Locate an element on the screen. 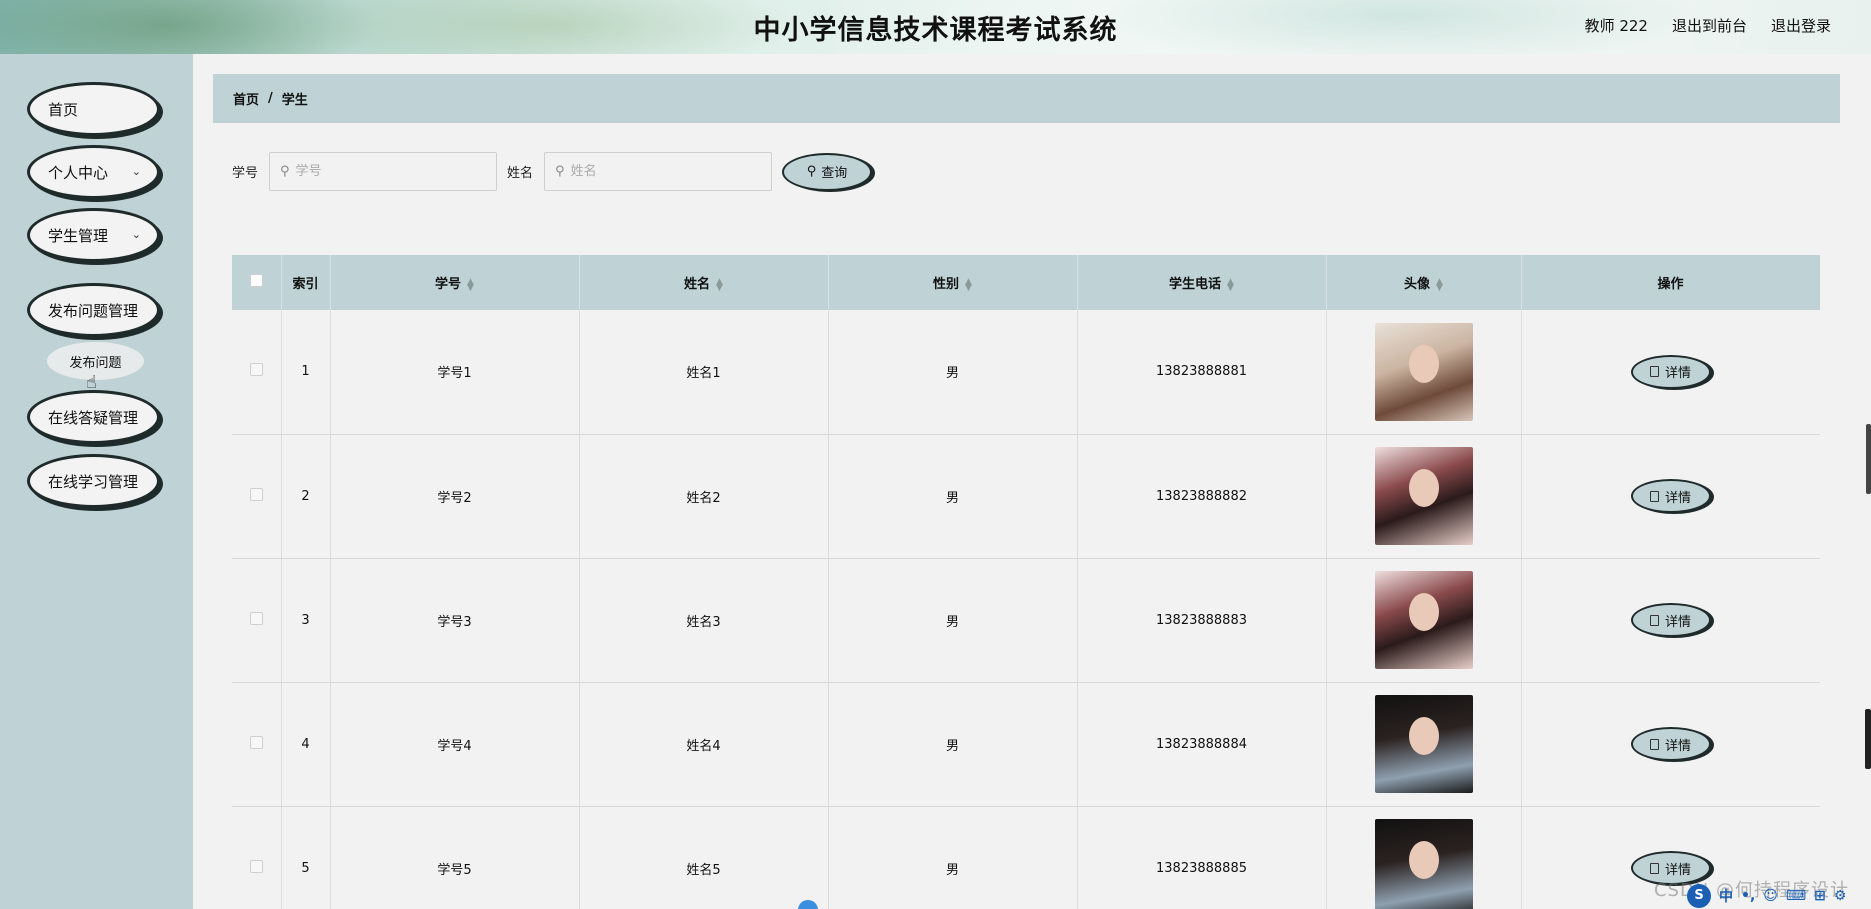 This screenshot has width=1871, height=909. sidebar-item-online-qa: 在线答疑管理 is located at coordinates (93, 417).